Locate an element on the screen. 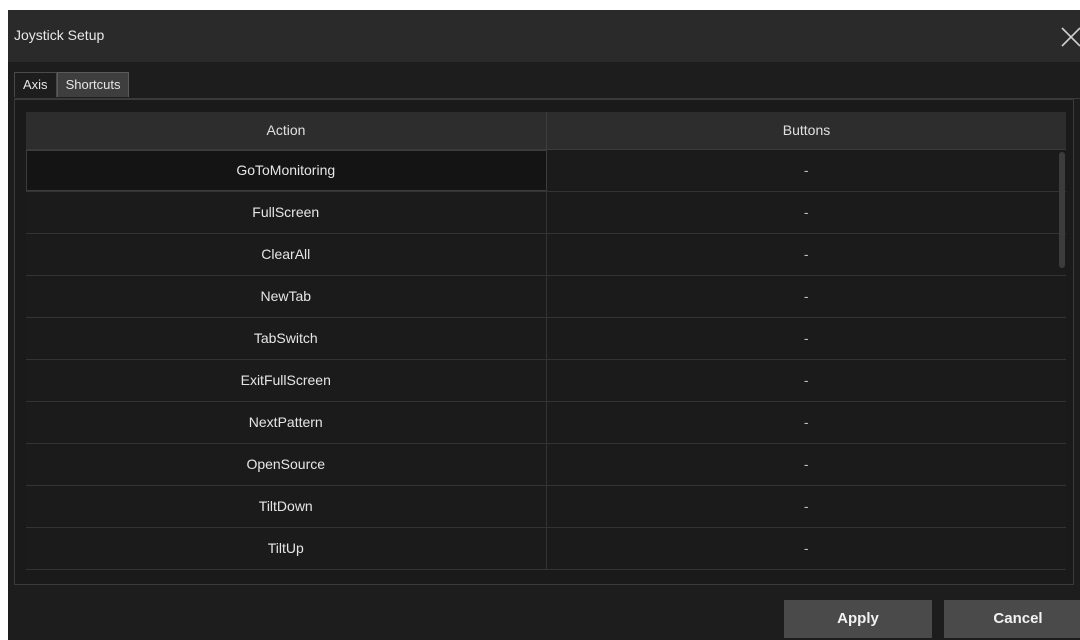 The image size is (1080, 640). tab-bar: Axis Shortcuts is located at coordinates (72, 85).